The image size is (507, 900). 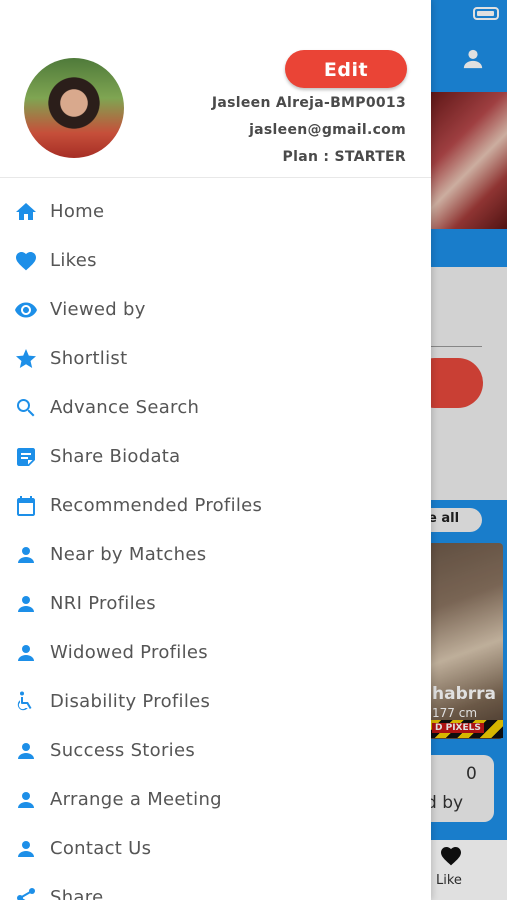 I want to click on menu-item-recommended-profiles: Recommended Profiles, so click(x=215, y=505).